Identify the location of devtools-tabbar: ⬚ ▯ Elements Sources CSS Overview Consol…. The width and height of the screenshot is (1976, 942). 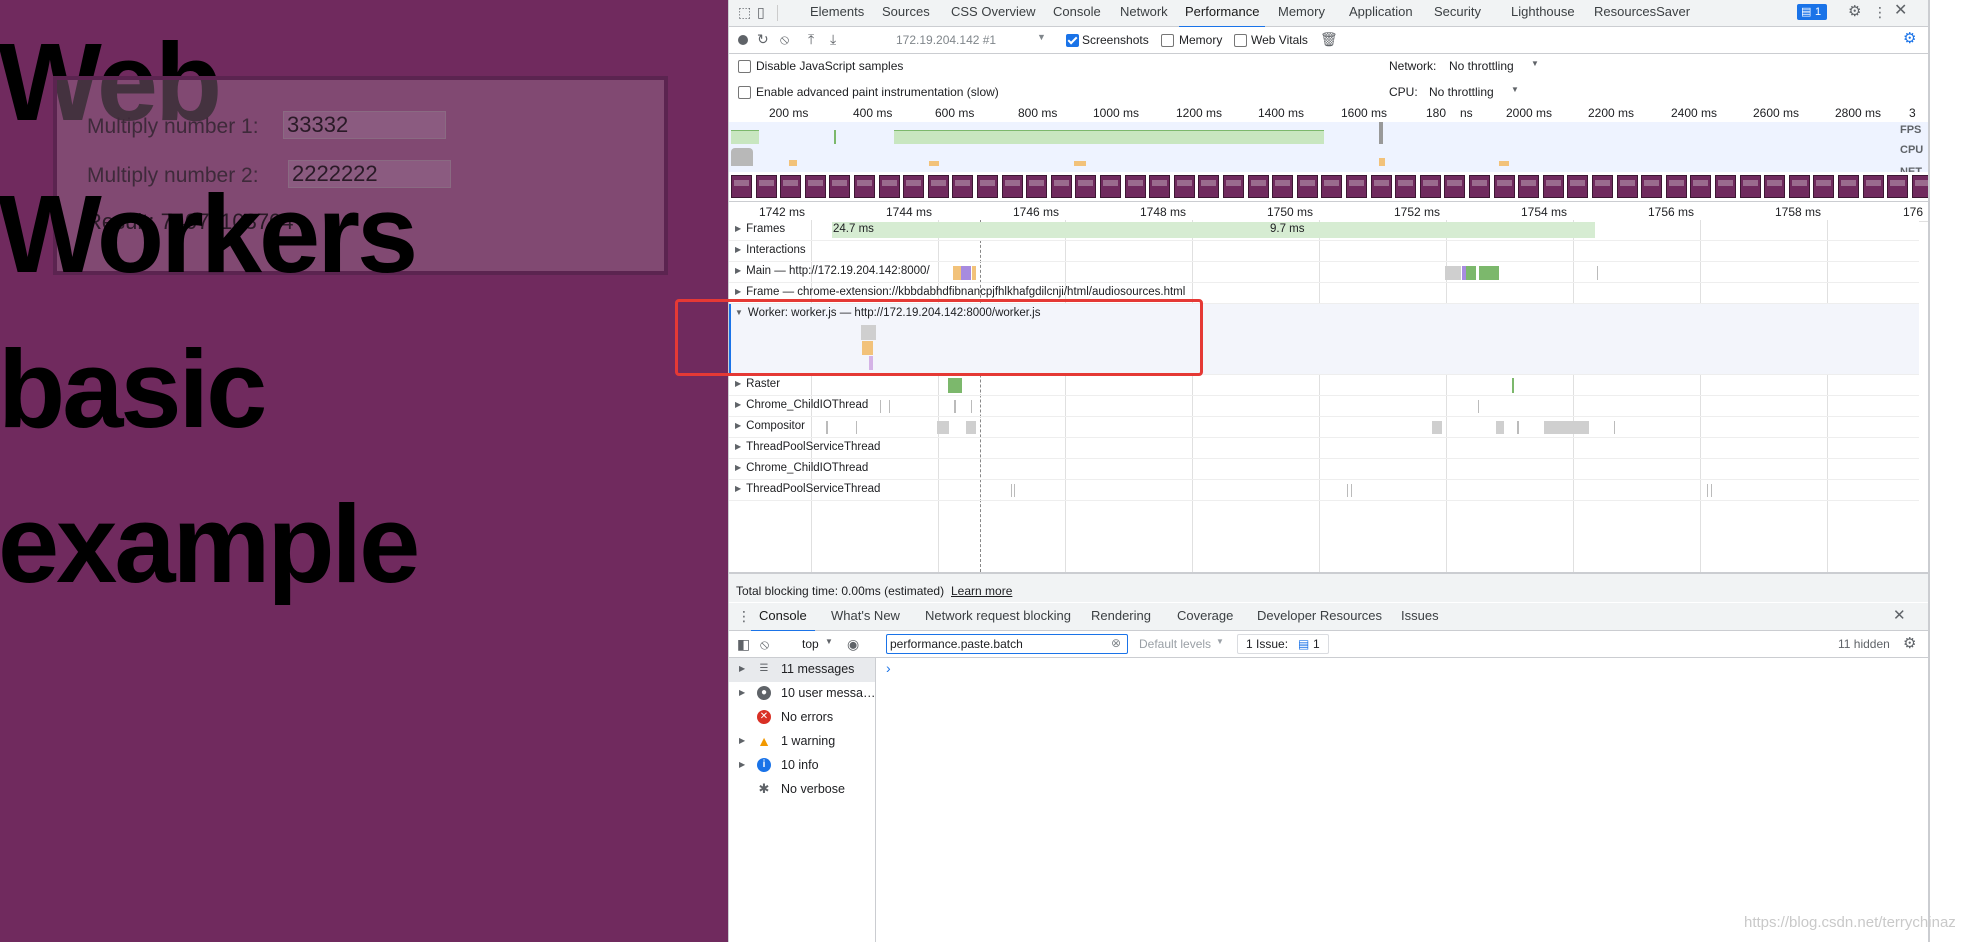
(1329, 14).